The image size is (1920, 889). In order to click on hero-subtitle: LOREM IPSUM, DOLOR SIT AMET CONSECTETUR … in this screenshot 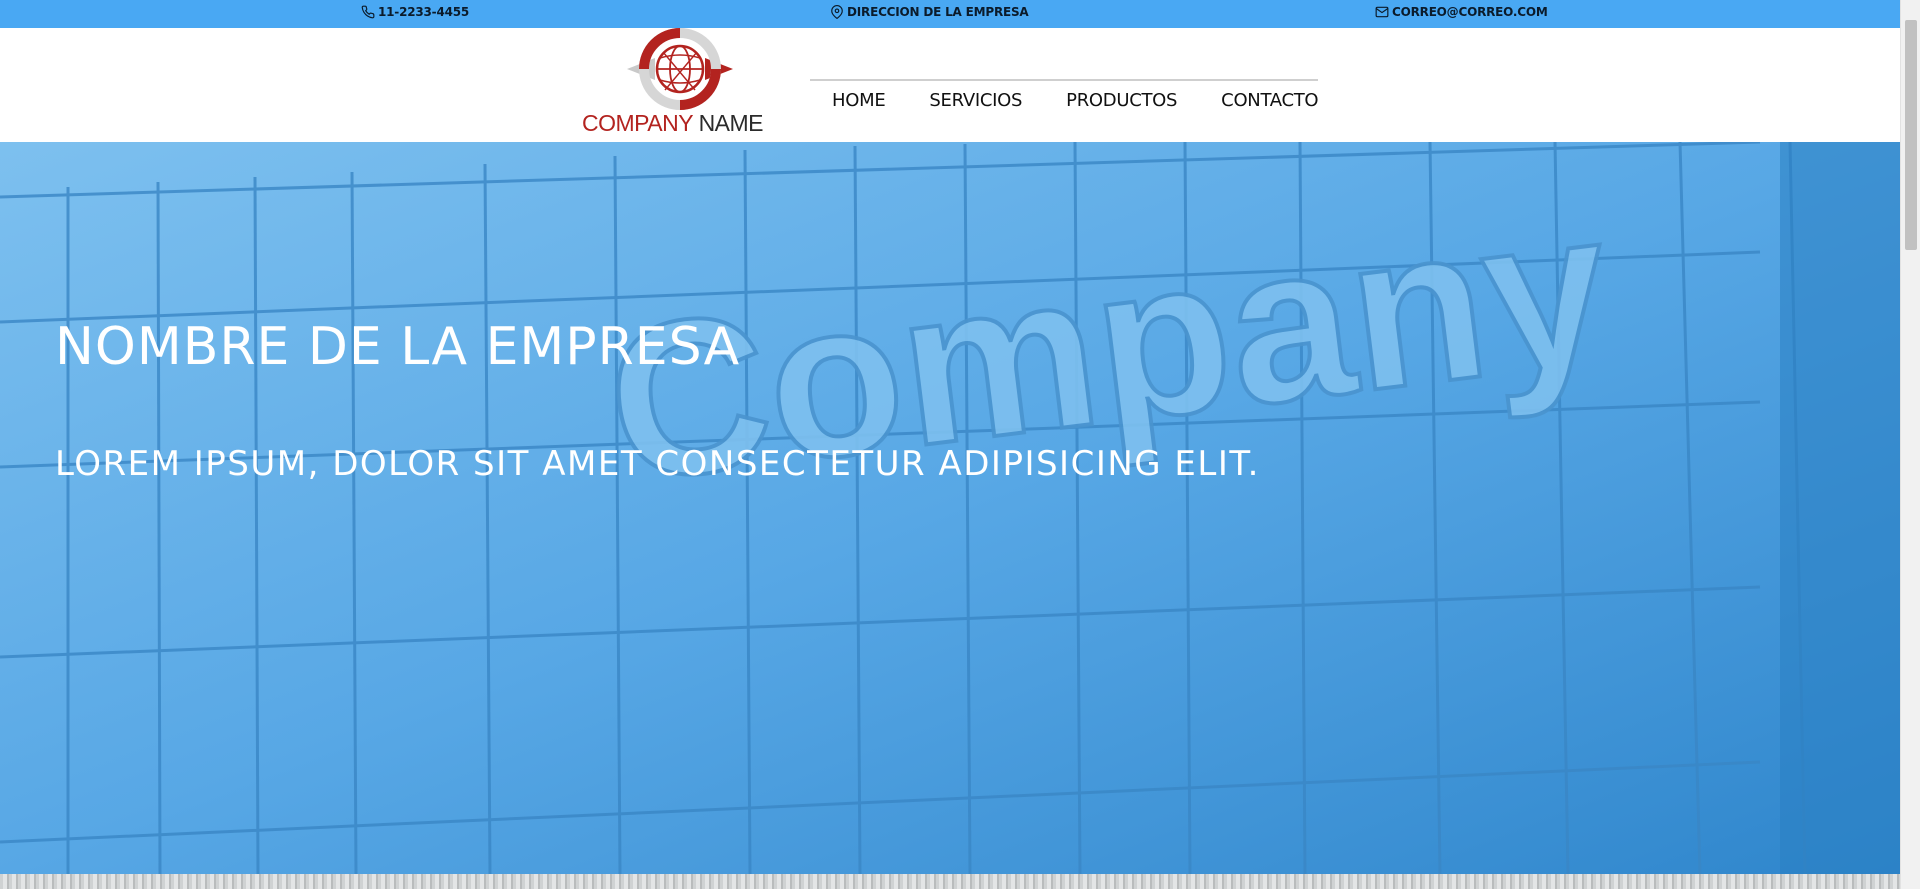, I will do `click(657, 464)`.